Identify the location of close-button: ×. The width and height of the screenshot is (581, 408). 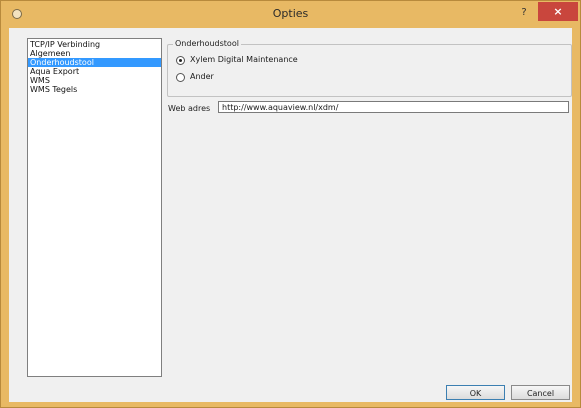
(558, 11).